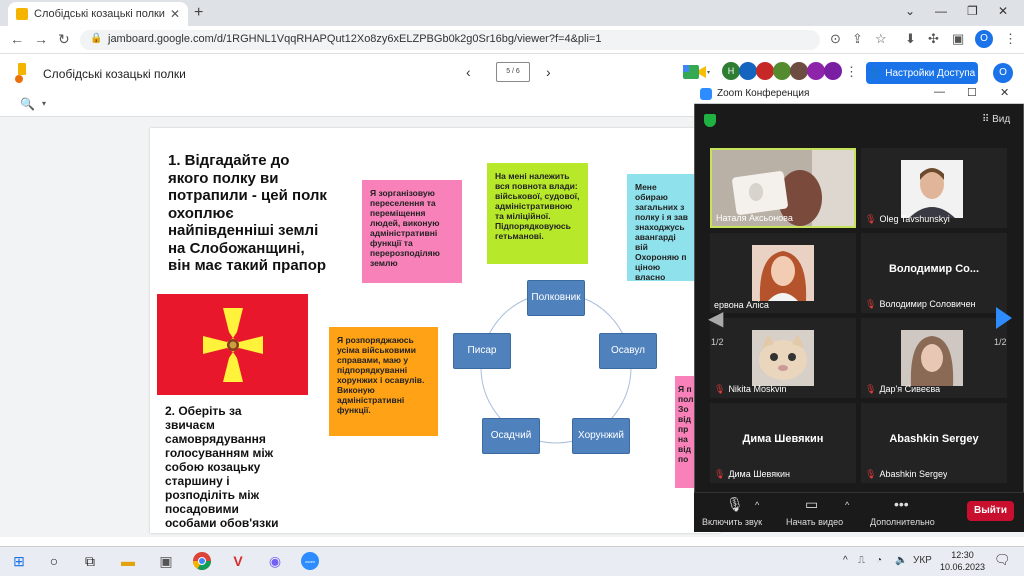 This screenshot has height=576, width=1024. What do you see at coordinates (706, 94) in the screenshot?
I see `zoom-logo-icon` at bounding box center [706, 94].